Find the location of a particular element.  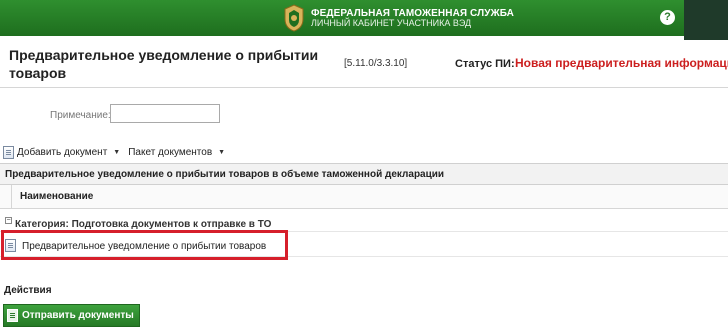

package-documents-label: Пакет документов is located at coordinates (170, 152).